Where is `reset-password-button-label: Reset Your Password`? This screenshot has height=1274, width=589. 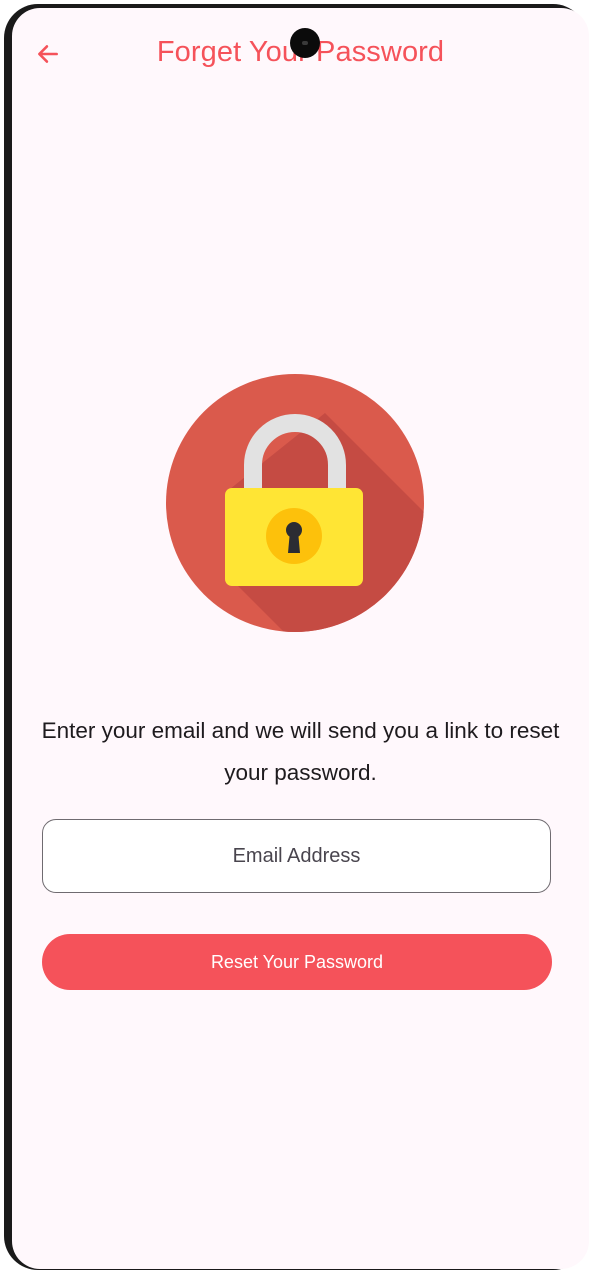 reset-password-button-label: Reset Your Password is located at coordinates (297, 961).